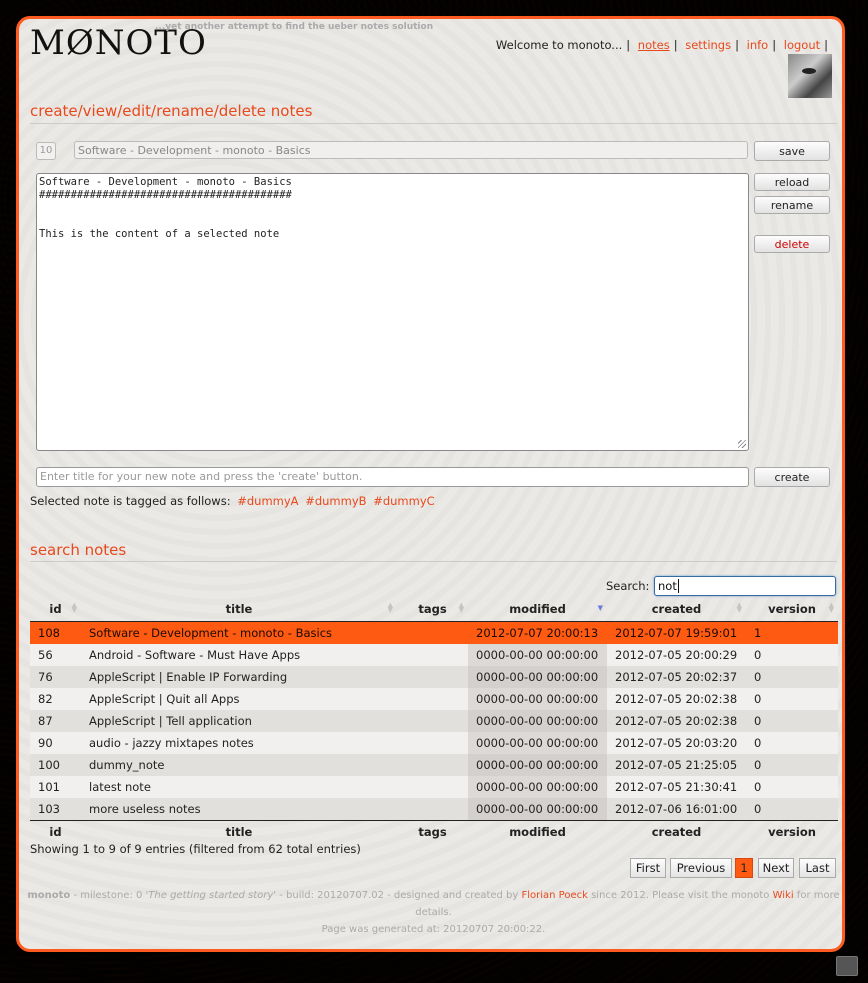 The image size is (868, 983). What do you see at coordinates (433, 561) in the screenshot?
I see `divider` at bounding box center [433, 561].